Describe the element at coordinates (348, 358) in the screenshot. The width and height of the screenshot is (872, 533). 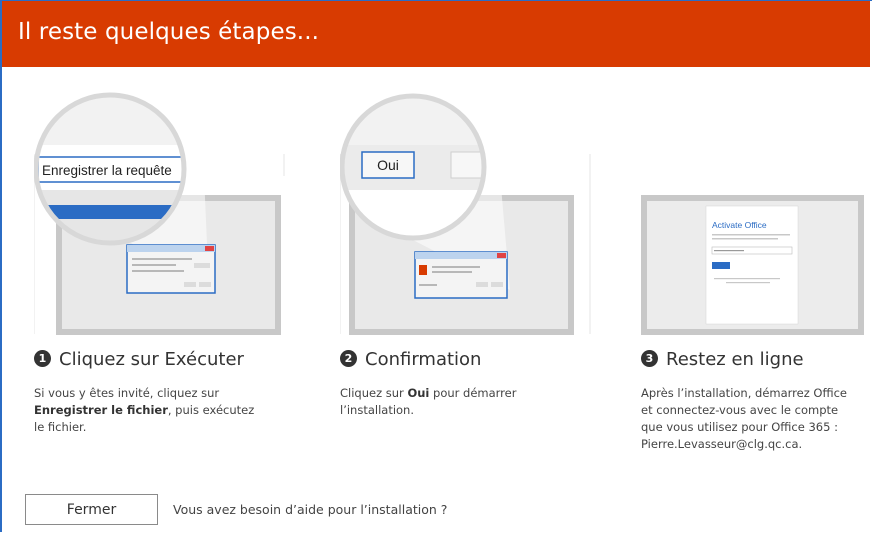
I see `step-2-number-icon: 2` at that location.